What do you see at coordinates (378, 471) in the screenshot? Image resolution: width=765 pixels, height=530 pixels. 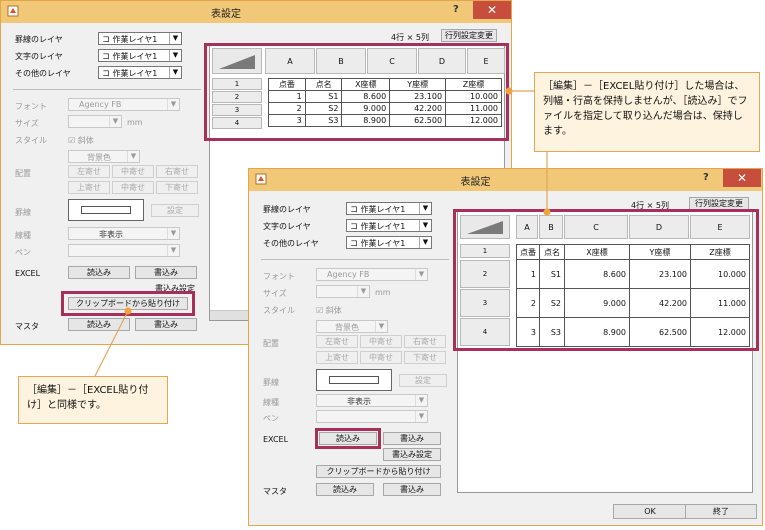 I see `clipboard-paste-button: クリップボードから貼り付け` at bounding box center [378, 471].